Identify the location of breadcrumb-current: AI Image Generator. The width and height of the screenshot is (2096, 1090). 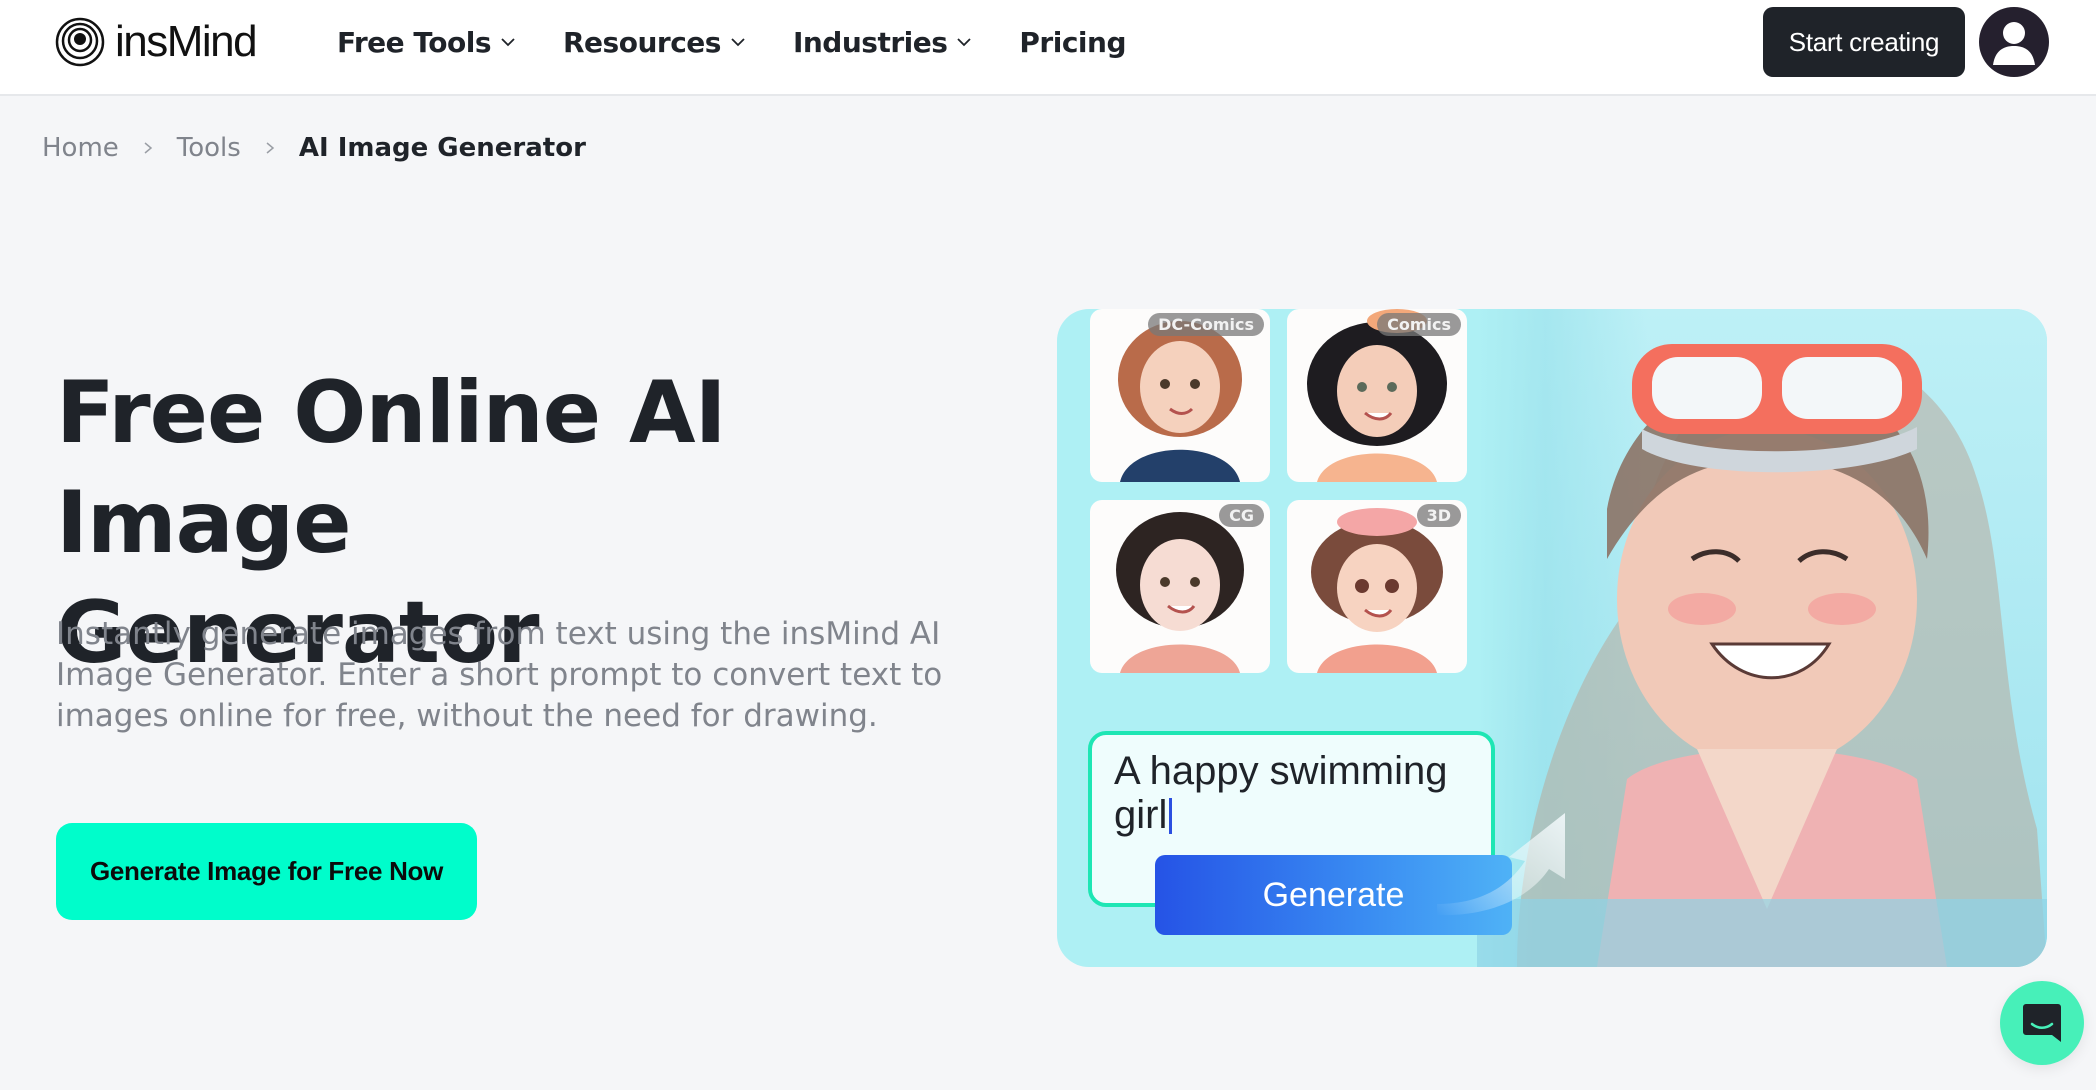
(442, 148).